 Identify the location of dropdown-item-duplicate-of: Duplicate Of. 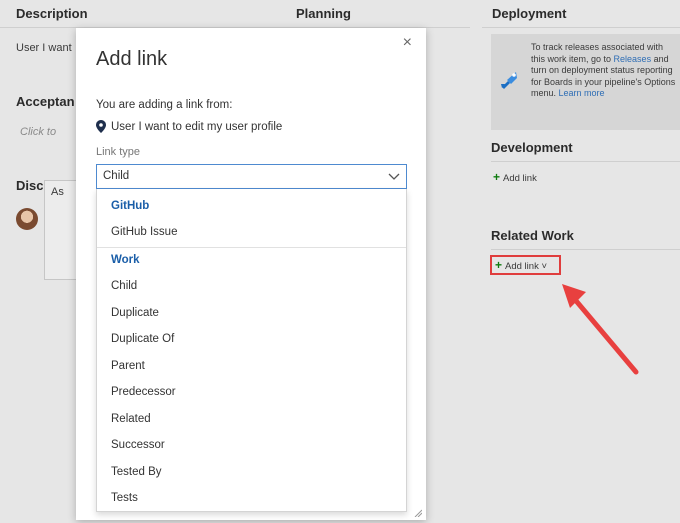
(251, 339).